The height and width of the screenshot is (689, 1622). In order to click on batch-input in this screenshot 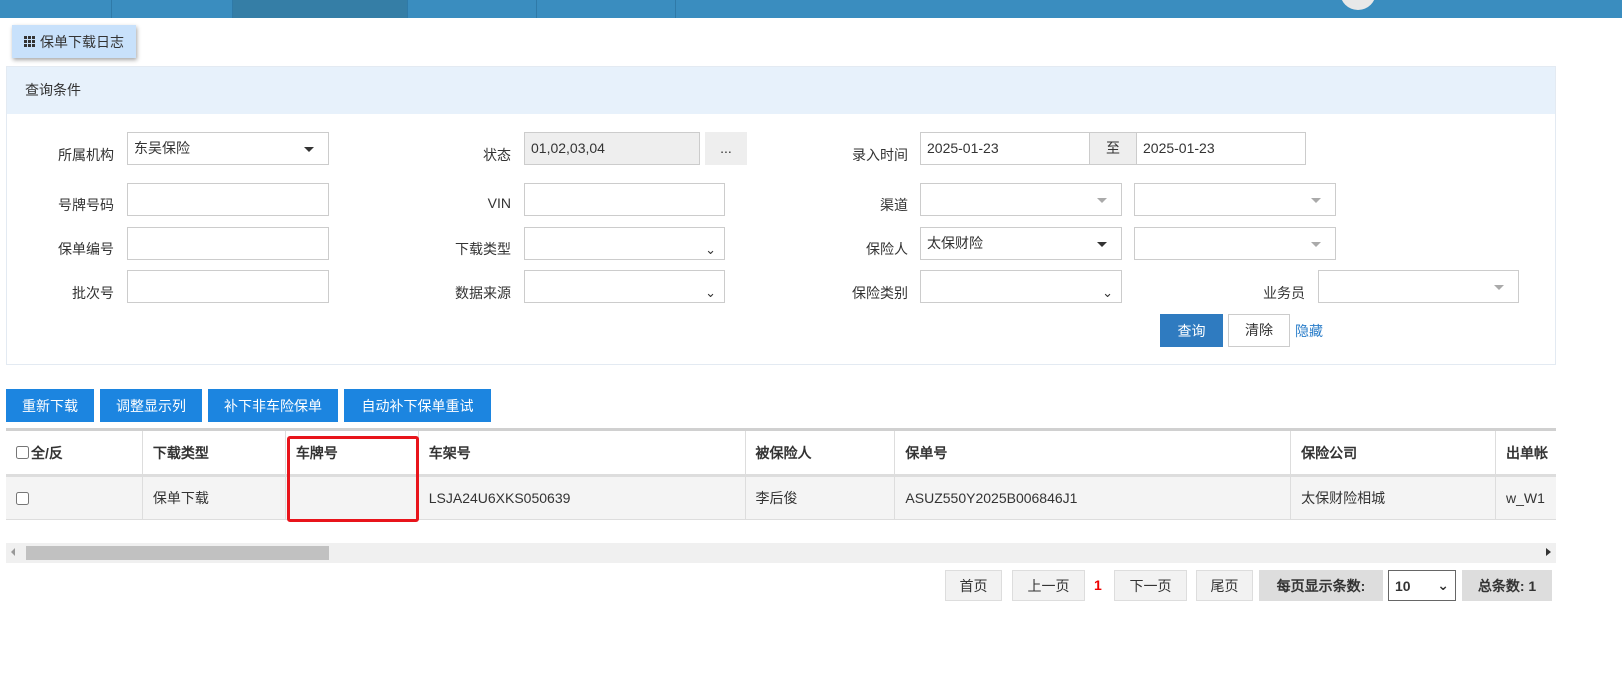, I will do `click(228, 286)`.